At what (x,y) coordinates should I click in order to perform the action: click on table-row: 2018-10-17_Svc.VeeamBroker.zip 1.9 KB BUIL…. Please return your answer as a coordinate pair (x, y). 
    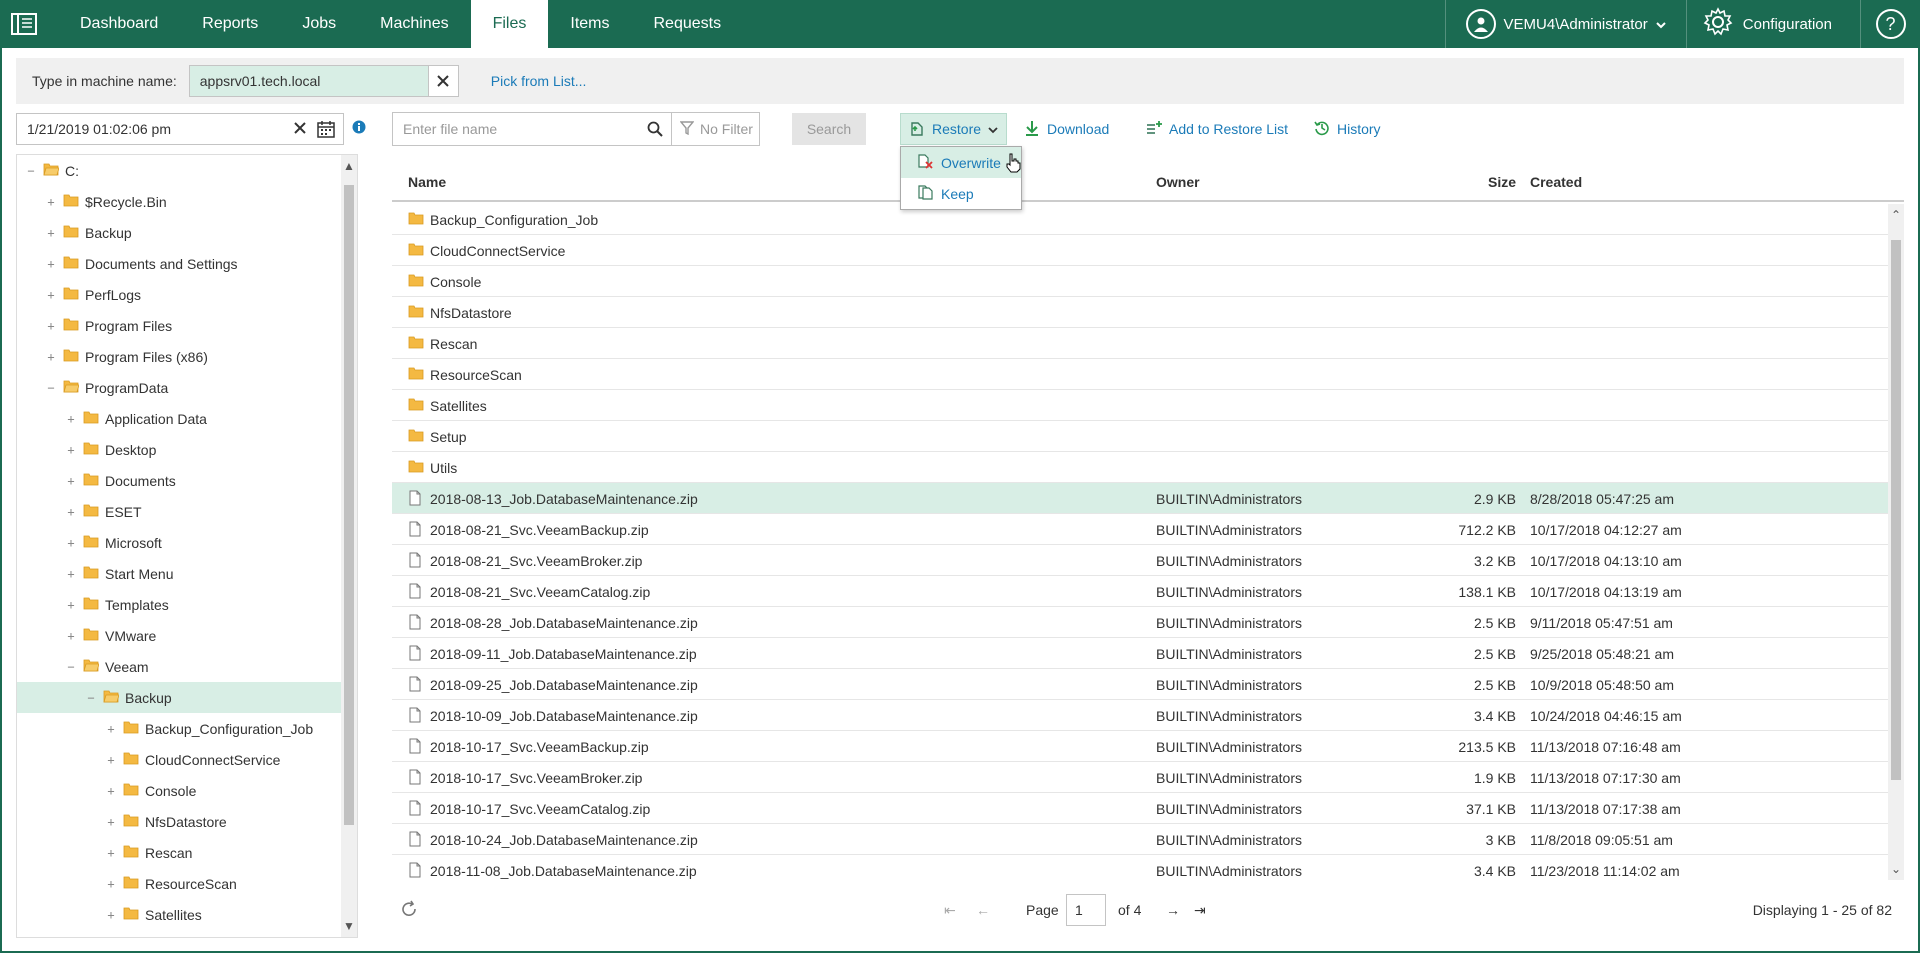
    Looking at the image, I should click on (1140, 777).